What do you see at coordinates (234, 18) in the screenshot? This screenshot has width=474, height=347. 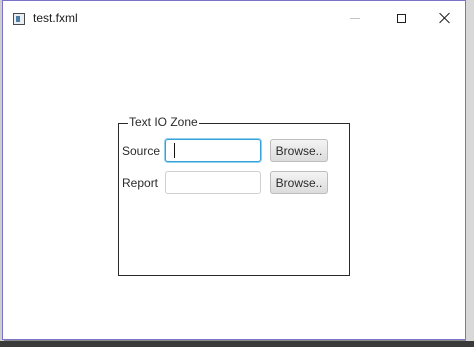 I see `title-bar: test.fxml` at bounding box center [234, 18].